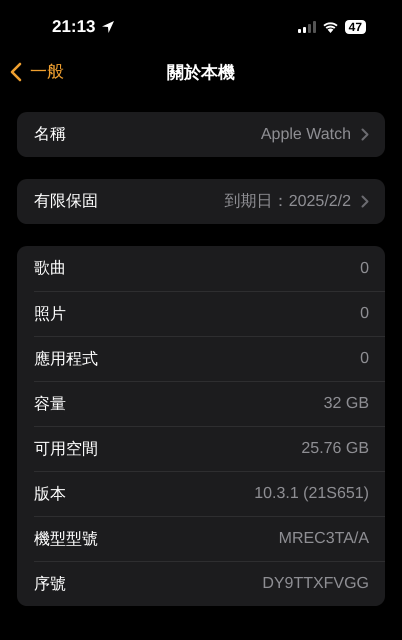 The height and width of the screenshot is (640, 402). Describe the element at coordinates (307, 27) in the screenshot. I see `signal-icon` at that location.